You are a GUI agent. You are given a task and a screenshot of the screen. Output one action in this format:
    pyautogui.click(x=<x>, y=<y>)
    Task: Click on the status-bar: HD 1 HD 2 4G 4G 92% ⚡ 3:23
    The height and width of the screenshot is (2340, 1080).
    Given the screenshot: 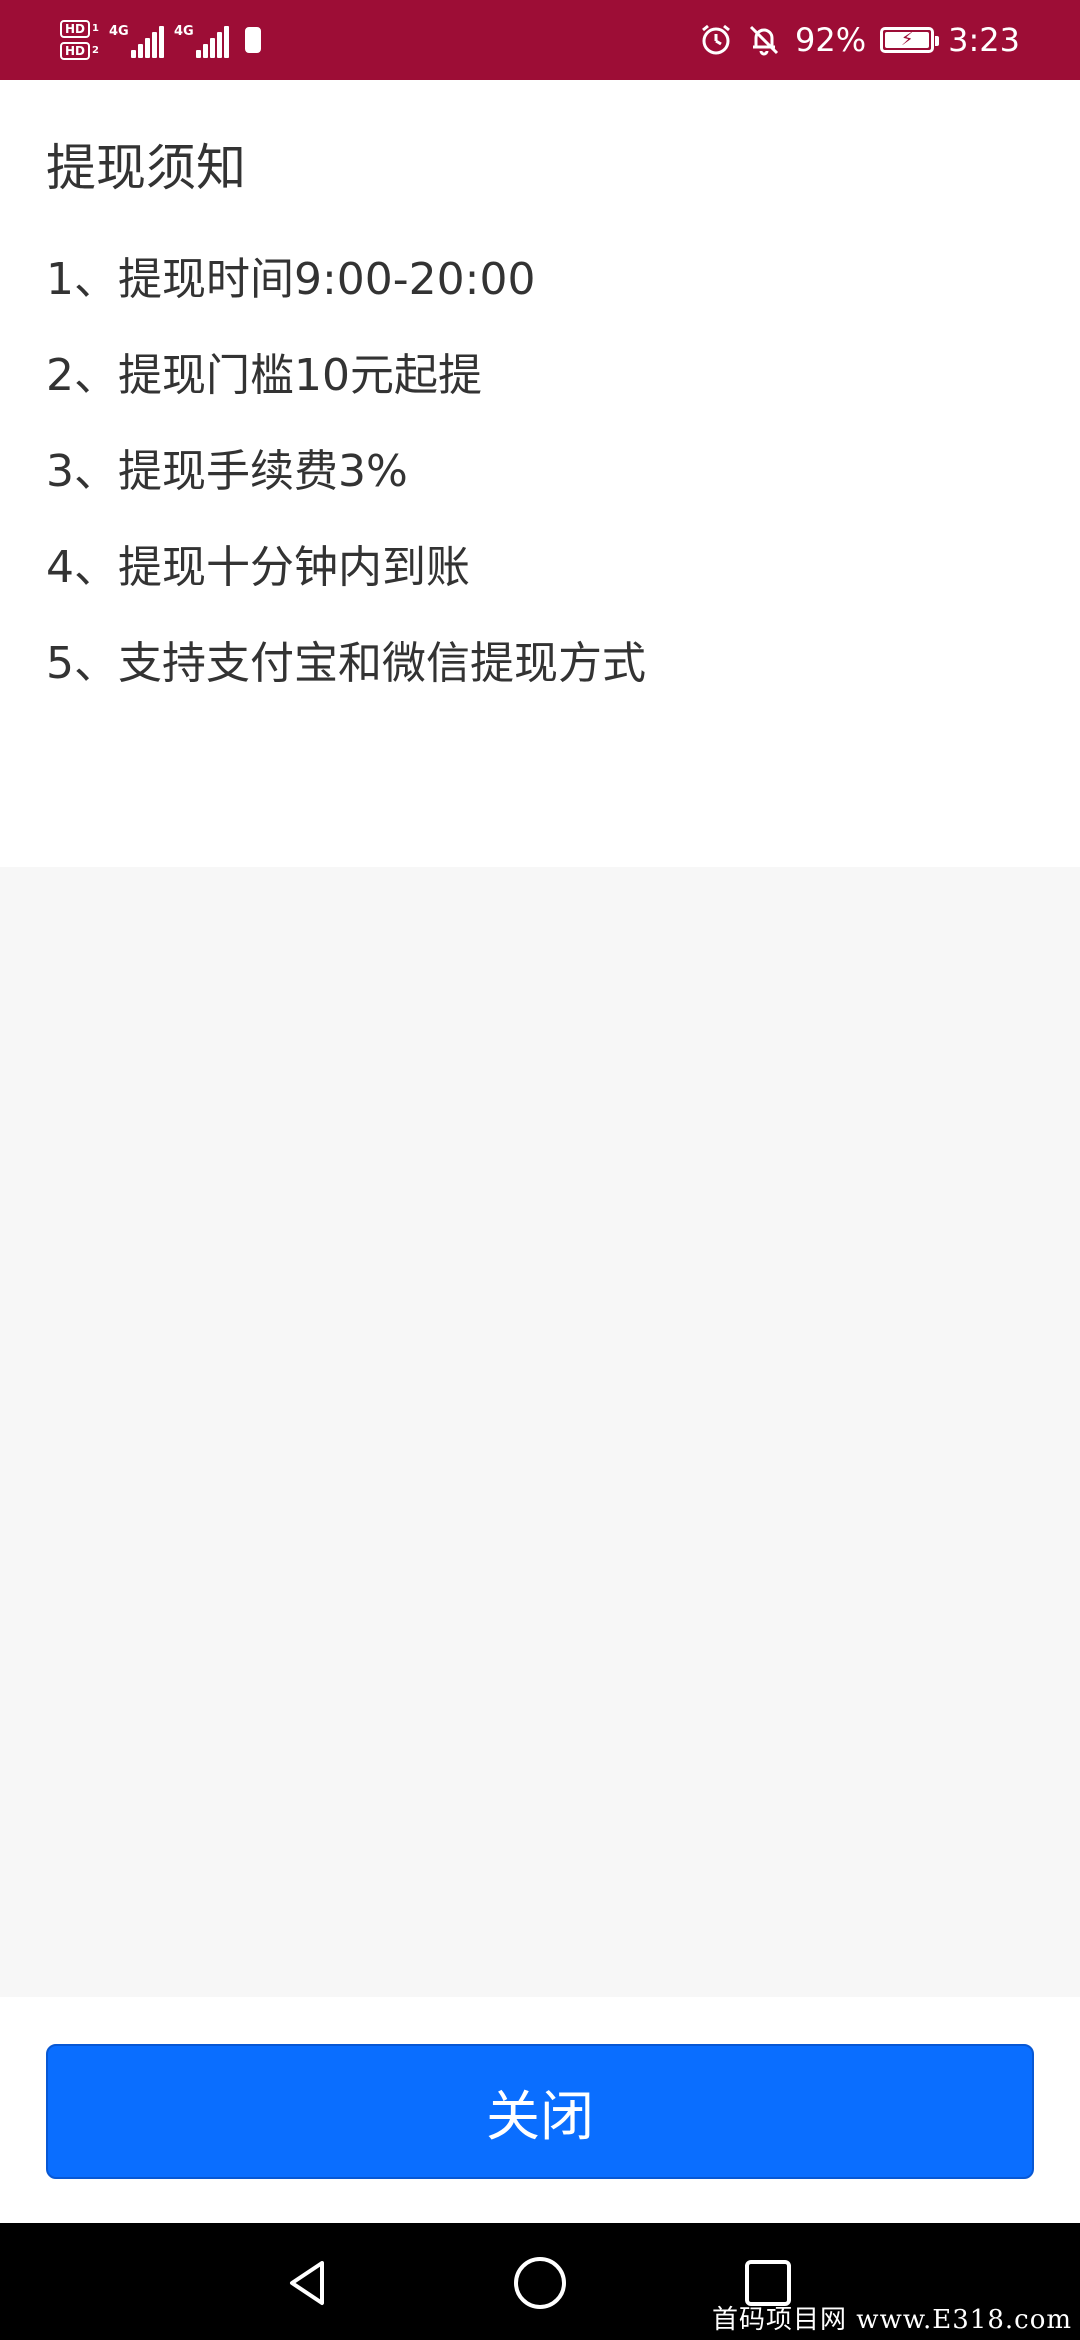 What is the action you would take?
    pyautogui.click(x=540, y=40)
    